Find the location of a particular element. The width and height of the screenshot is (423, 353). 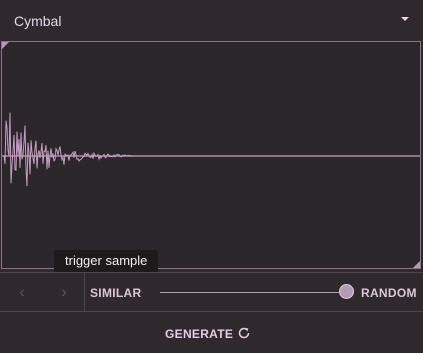

generate-button: GENERATE is located at coordinates (211, 332).